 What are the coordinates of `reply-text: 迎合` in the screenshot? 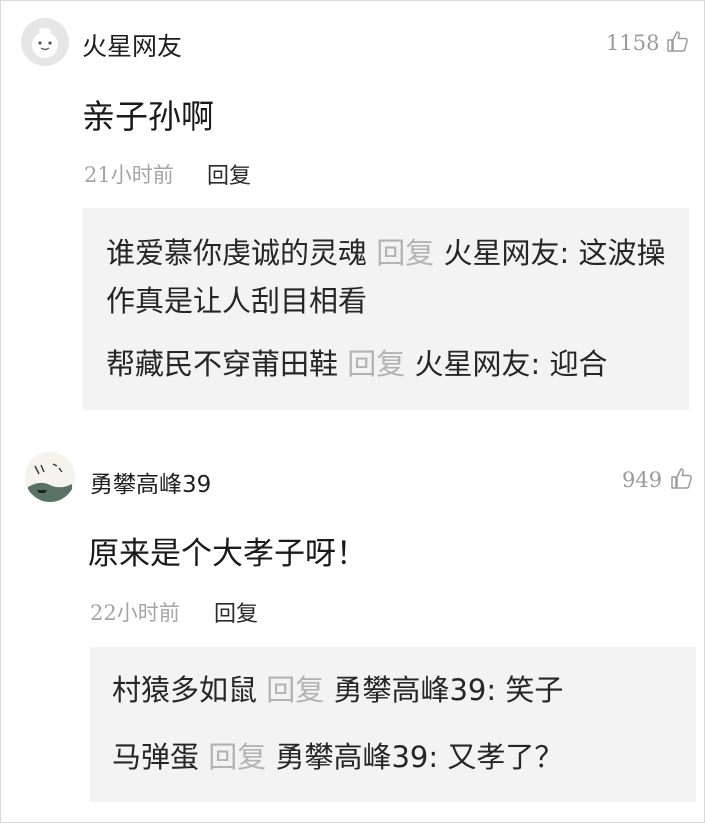 It's located at (578, 364).